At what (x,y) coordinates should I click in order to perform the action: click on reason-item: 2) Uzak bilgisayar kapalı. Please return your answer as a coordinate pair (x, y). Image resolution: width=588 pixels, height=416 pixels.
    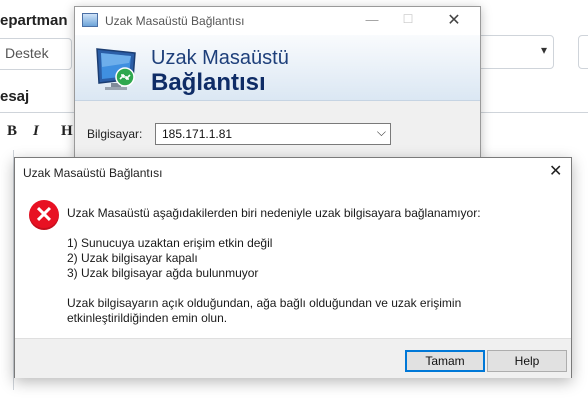
    Looking at the image, I should click on (132, 258).